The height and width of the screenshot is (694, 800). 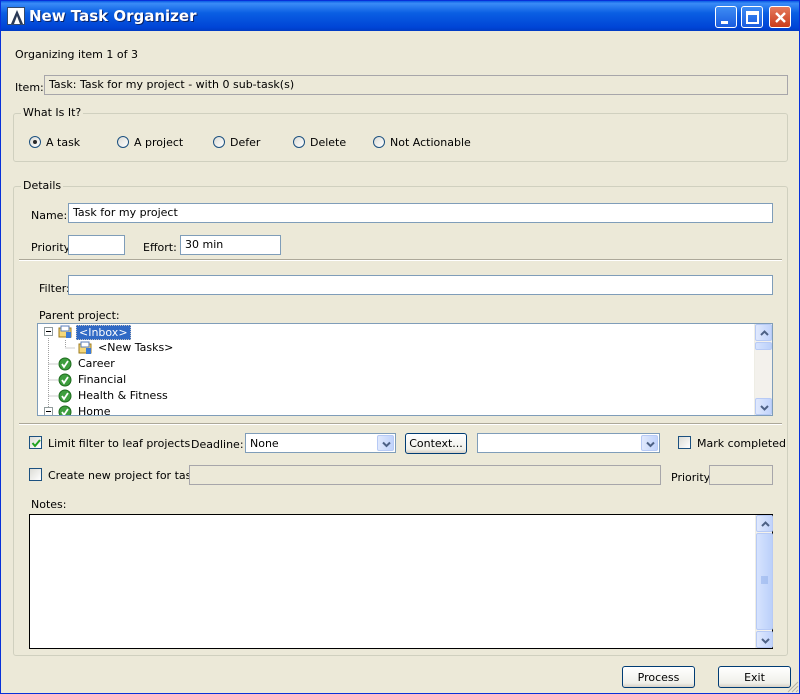 What do you see at coordinates (568, 443) in the screenshot?
I see `context-dropdown` at bounding box center [568, 443].